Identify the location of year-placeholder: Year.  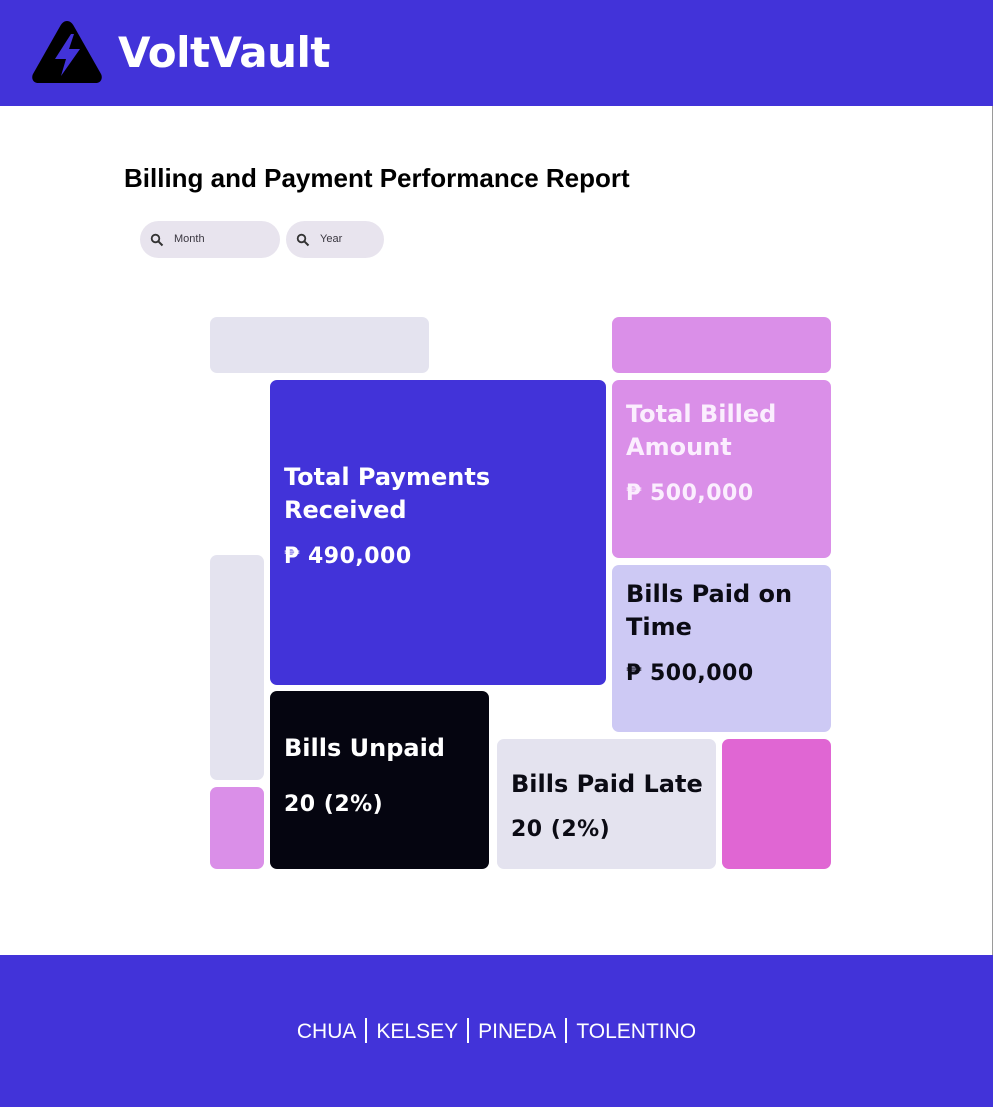
(331, 239).